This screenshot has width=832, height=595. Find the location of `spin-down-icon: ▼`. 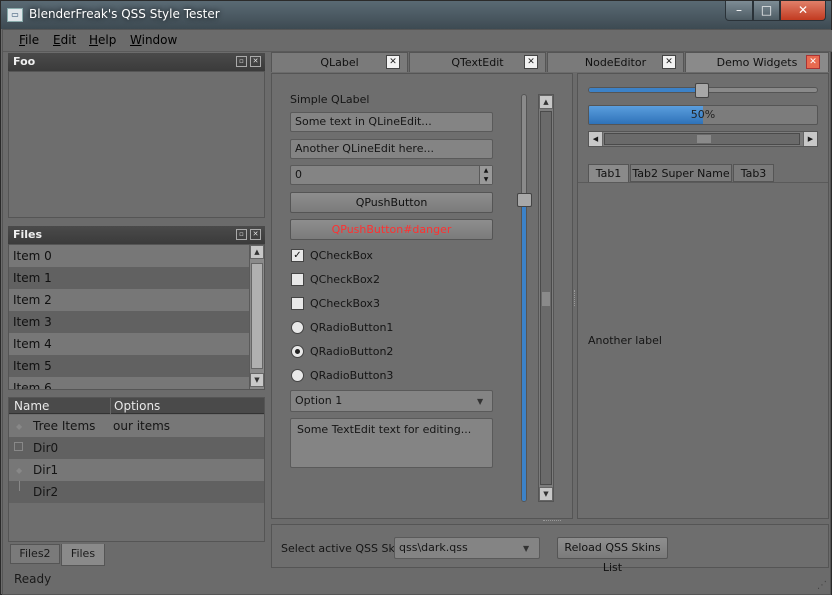

spin-down-icon: ▼ is located at coordinates (485, 179).